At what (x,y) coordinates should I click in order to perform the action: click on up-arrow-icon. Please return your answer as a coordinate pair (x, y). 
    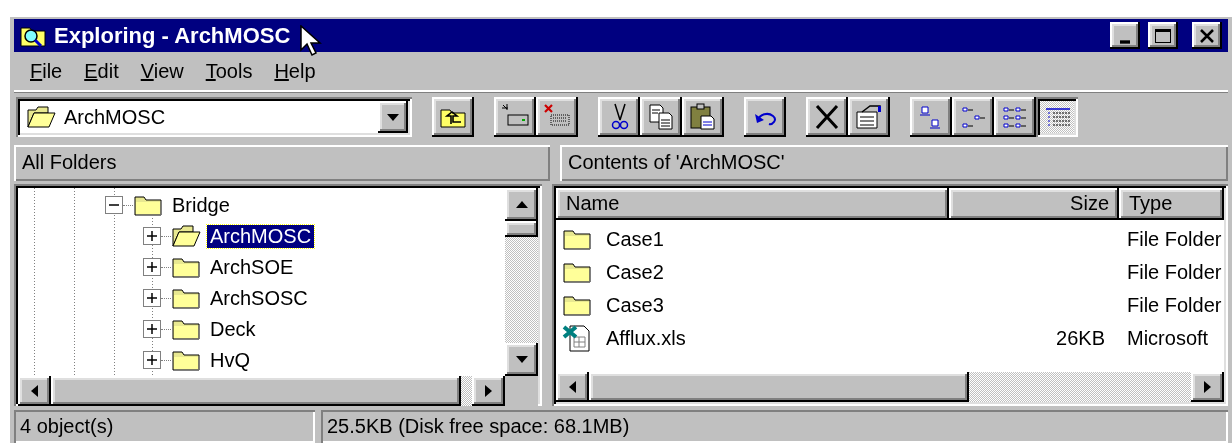
    Looking at the image, I should click on (521, 204).